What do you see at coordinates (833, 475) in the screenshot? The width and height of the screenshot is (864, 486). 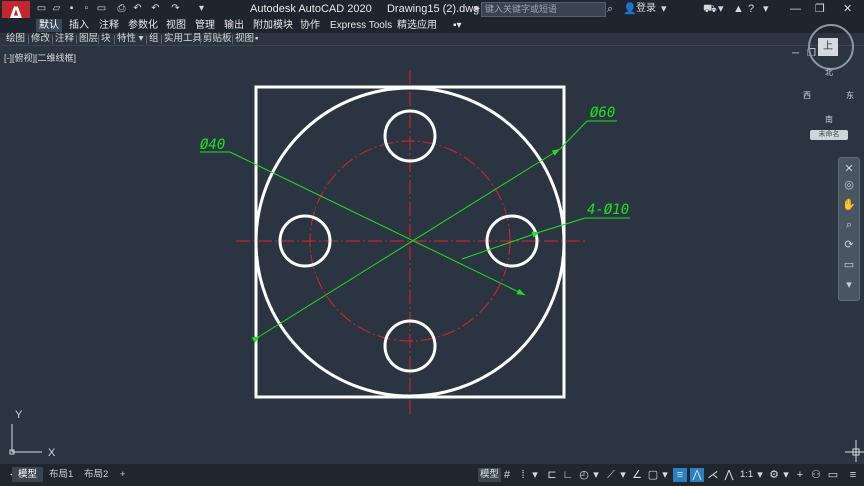 I see `isolate-objects-icon: ▭` at bounding box center [833, 475].